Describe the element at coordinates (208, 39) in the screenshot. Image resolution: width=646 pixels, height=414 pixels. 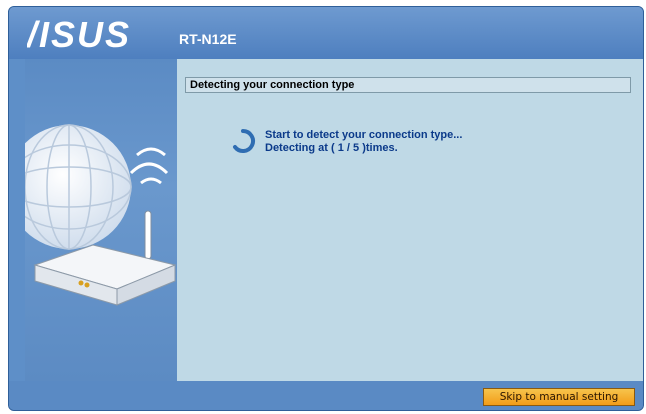
I see `model-name: RT-N12E` at that location.